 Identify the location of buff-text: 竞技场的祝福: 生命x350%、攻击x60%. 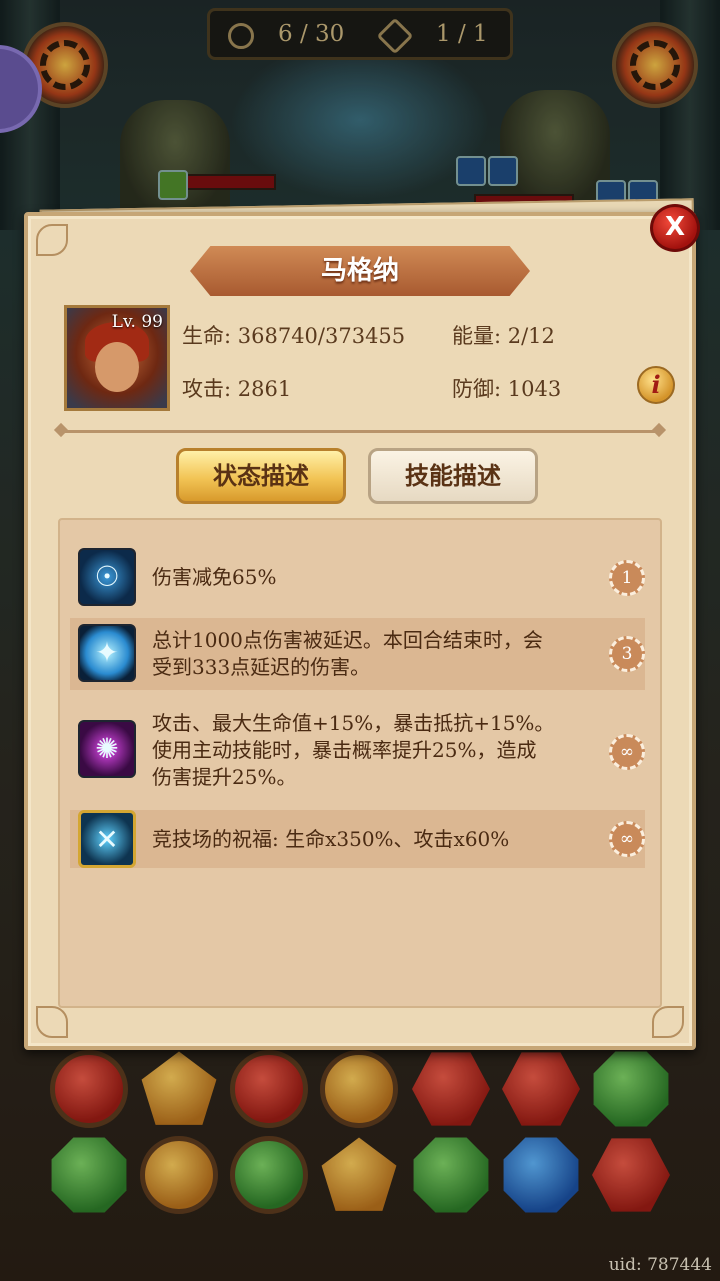
(331, 839).